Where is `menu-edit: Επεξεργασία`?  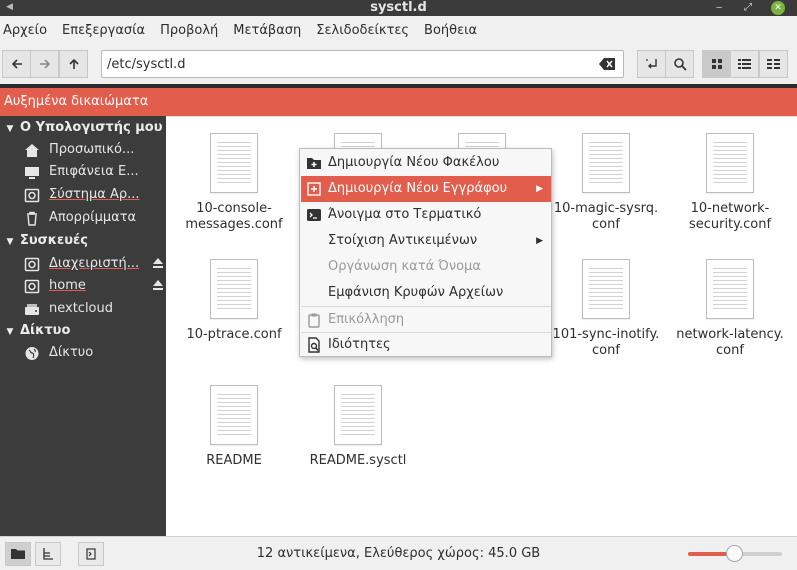
menu-edit: Επεξεργασία is located at coordinates (107, 30).